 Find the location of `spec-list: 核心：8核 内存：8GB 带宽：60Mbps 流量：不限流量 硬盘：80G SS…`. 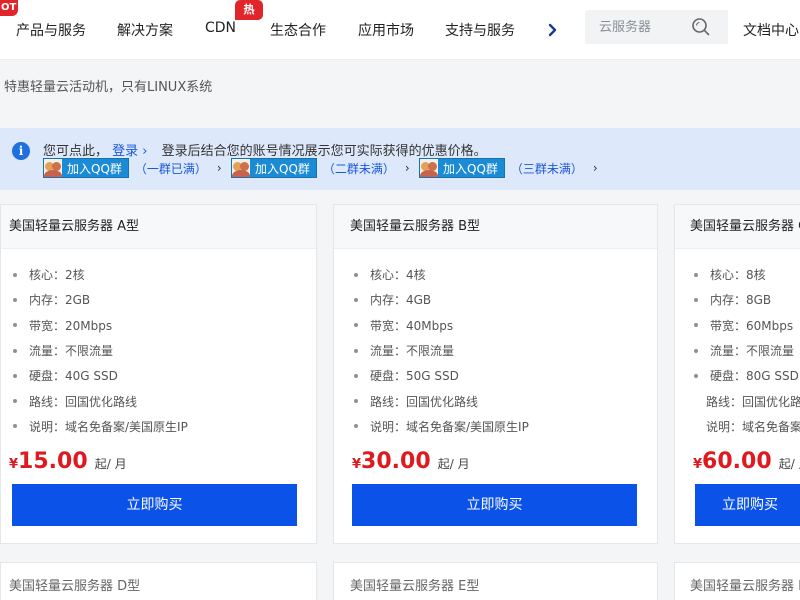

spec-list: 核心：8核 内存：8GB 带宽：60Mbps 流量：不限流量 硬盘：80G SS… is located at coordinates (737, 350).